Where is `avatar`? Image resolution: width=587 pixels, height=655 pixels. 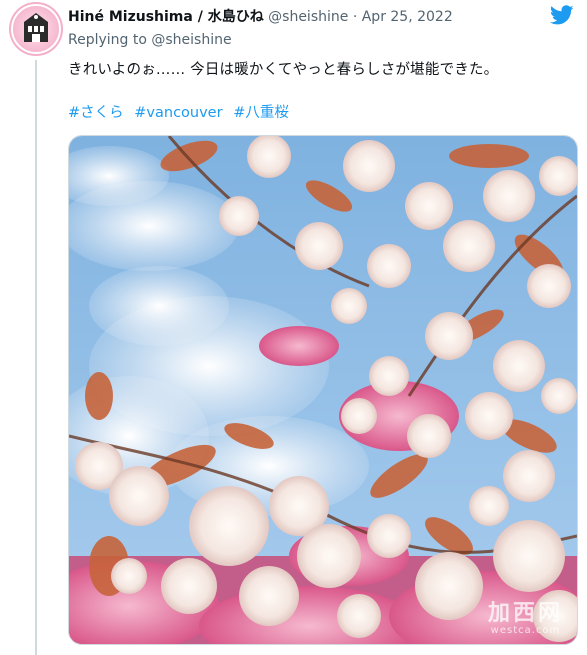
avatar is located at coordinates (36, 29).